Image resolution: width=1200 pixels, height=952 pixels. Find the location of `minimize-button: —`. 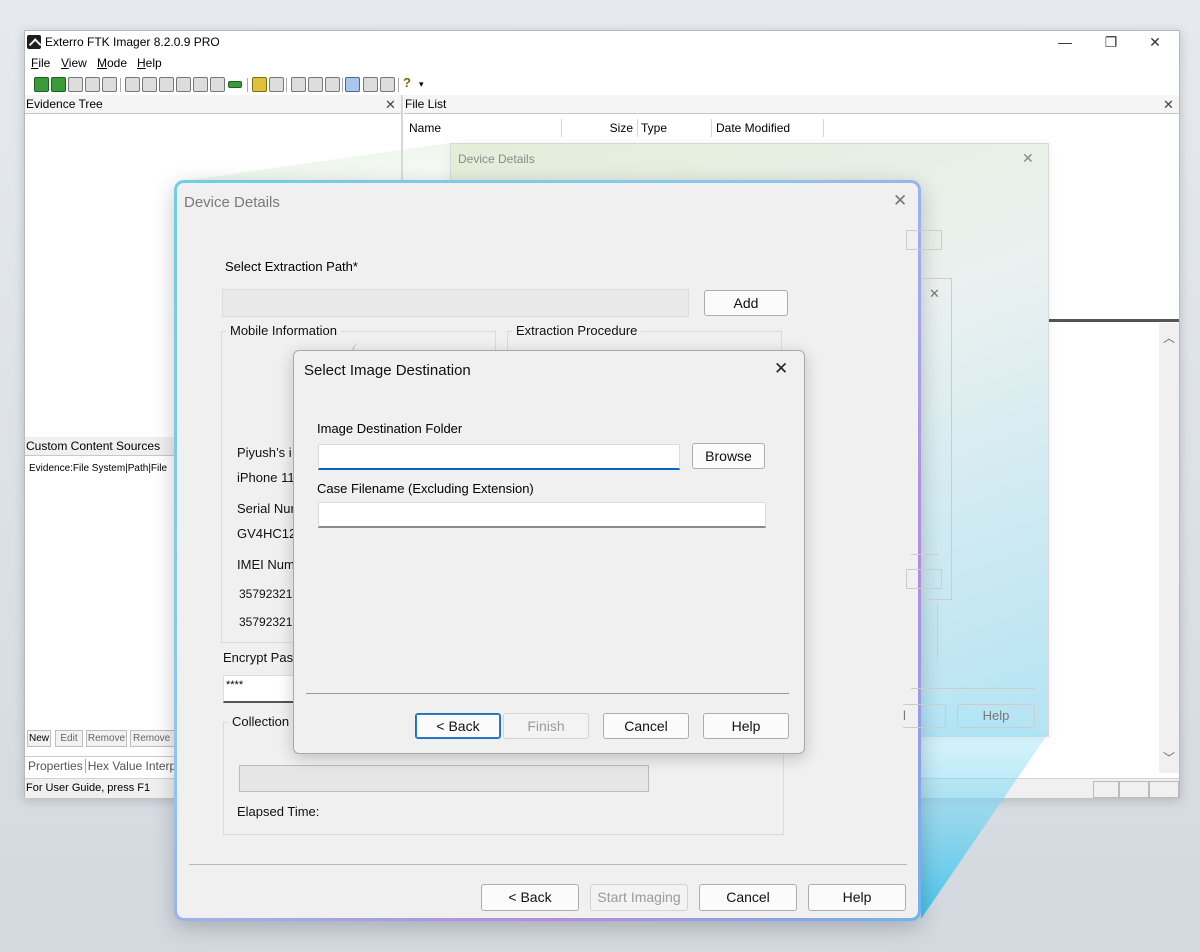

minimize-button: — is located at coordinates (1065, 42).